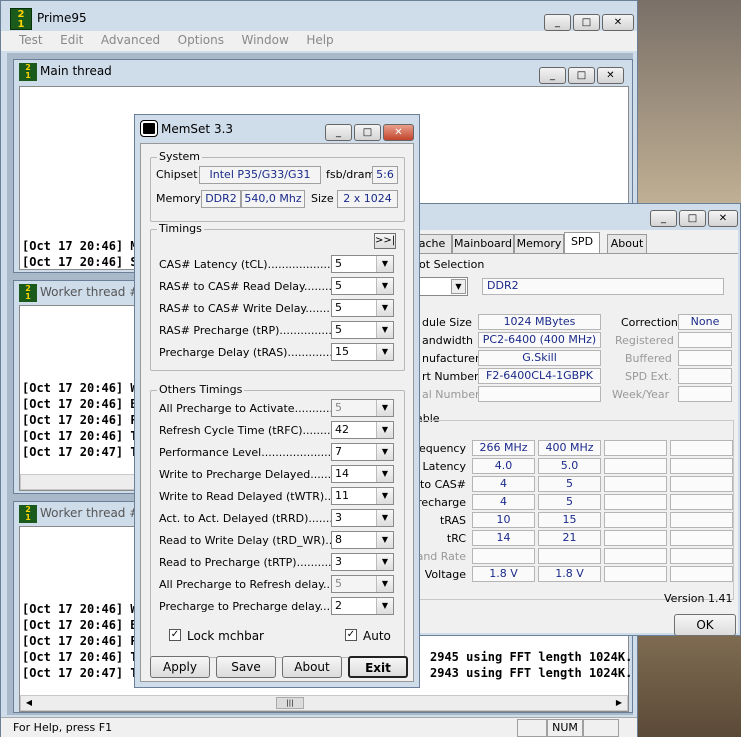 The image size is (741, 737). I want to click on scrollbar-thumb: |||, so click(290, 703).